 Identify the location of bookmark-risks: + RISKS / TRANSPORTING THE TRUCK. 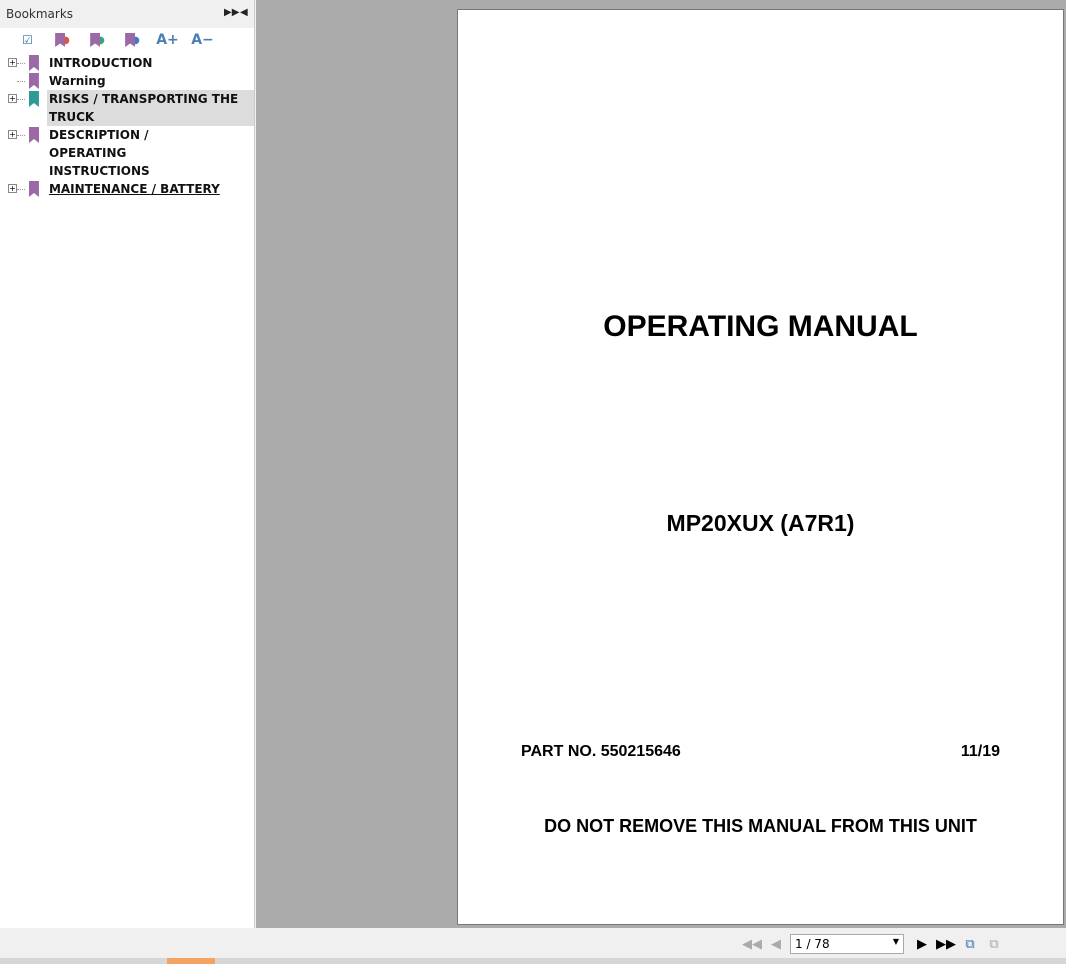
(127, 108).